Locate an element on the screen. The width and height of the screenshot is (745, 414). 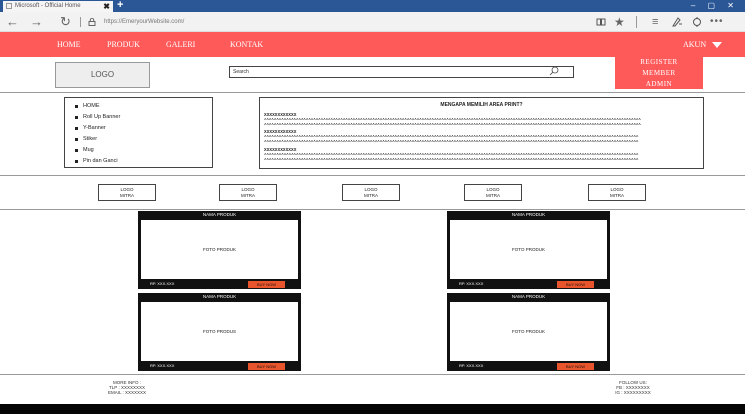
menu-item-mug: Mug is located at coordinates (84, 150).